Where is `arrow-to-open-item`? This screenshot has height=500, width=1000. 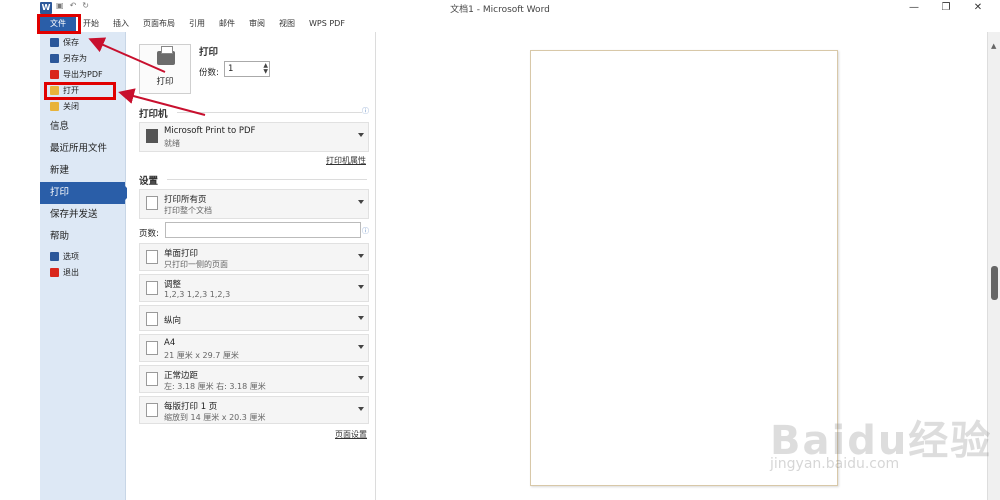
arrow-to-open-item is located at coordinates (162, 102).